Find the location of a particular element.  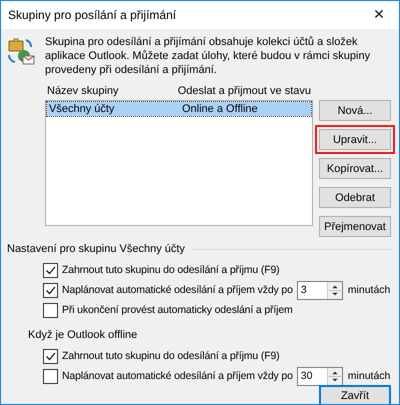

window-title: Skupiny pro posílání a přijímání is located at coordinates (92, 15).